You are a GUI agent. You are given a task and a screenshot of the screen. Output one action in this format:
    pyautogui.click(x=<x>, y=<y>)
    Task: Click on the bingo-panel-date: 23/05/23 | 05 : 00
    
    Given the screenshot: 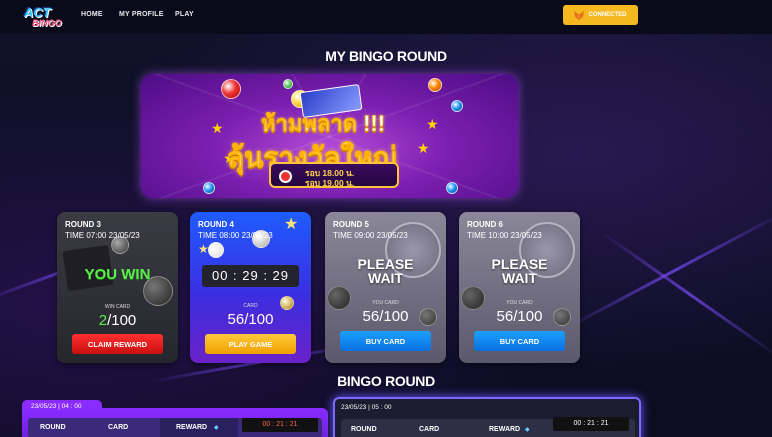 What is the action you would take?
    pyautogui.click(x=366, y=407)
    